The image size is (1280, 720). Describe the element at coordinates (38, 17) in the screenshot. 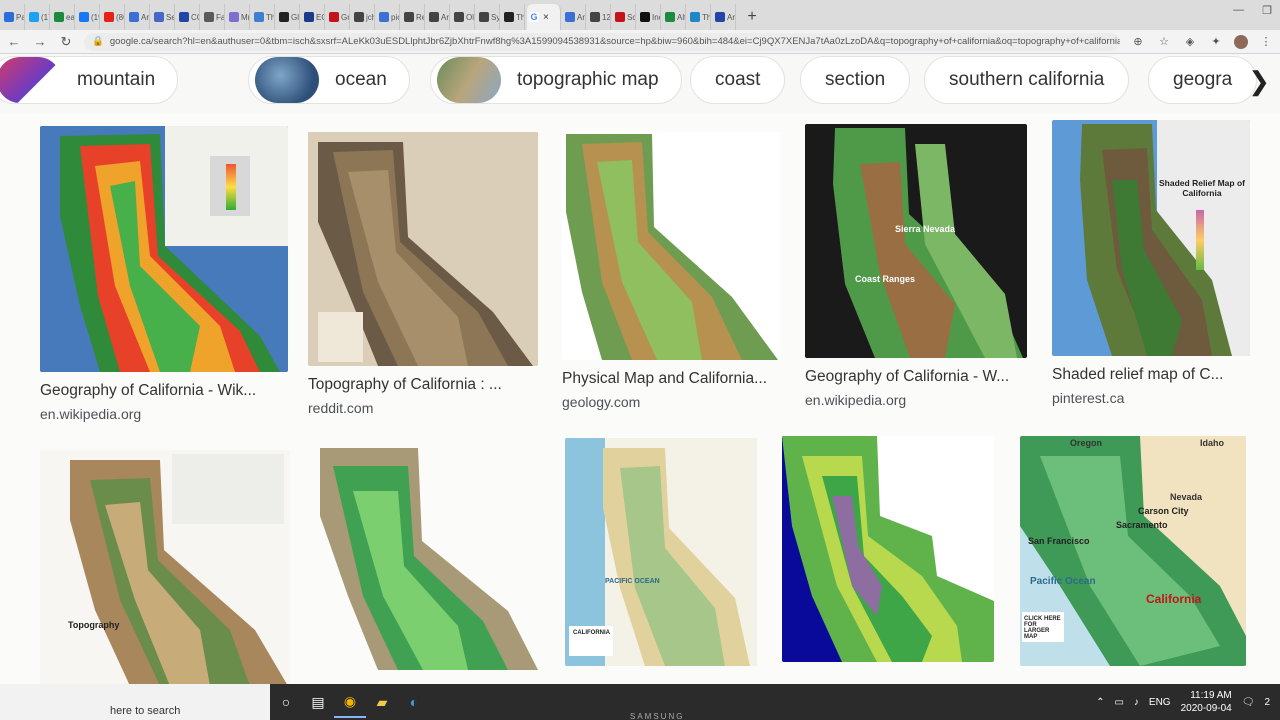

I see `browser-tab: (17` at that location.